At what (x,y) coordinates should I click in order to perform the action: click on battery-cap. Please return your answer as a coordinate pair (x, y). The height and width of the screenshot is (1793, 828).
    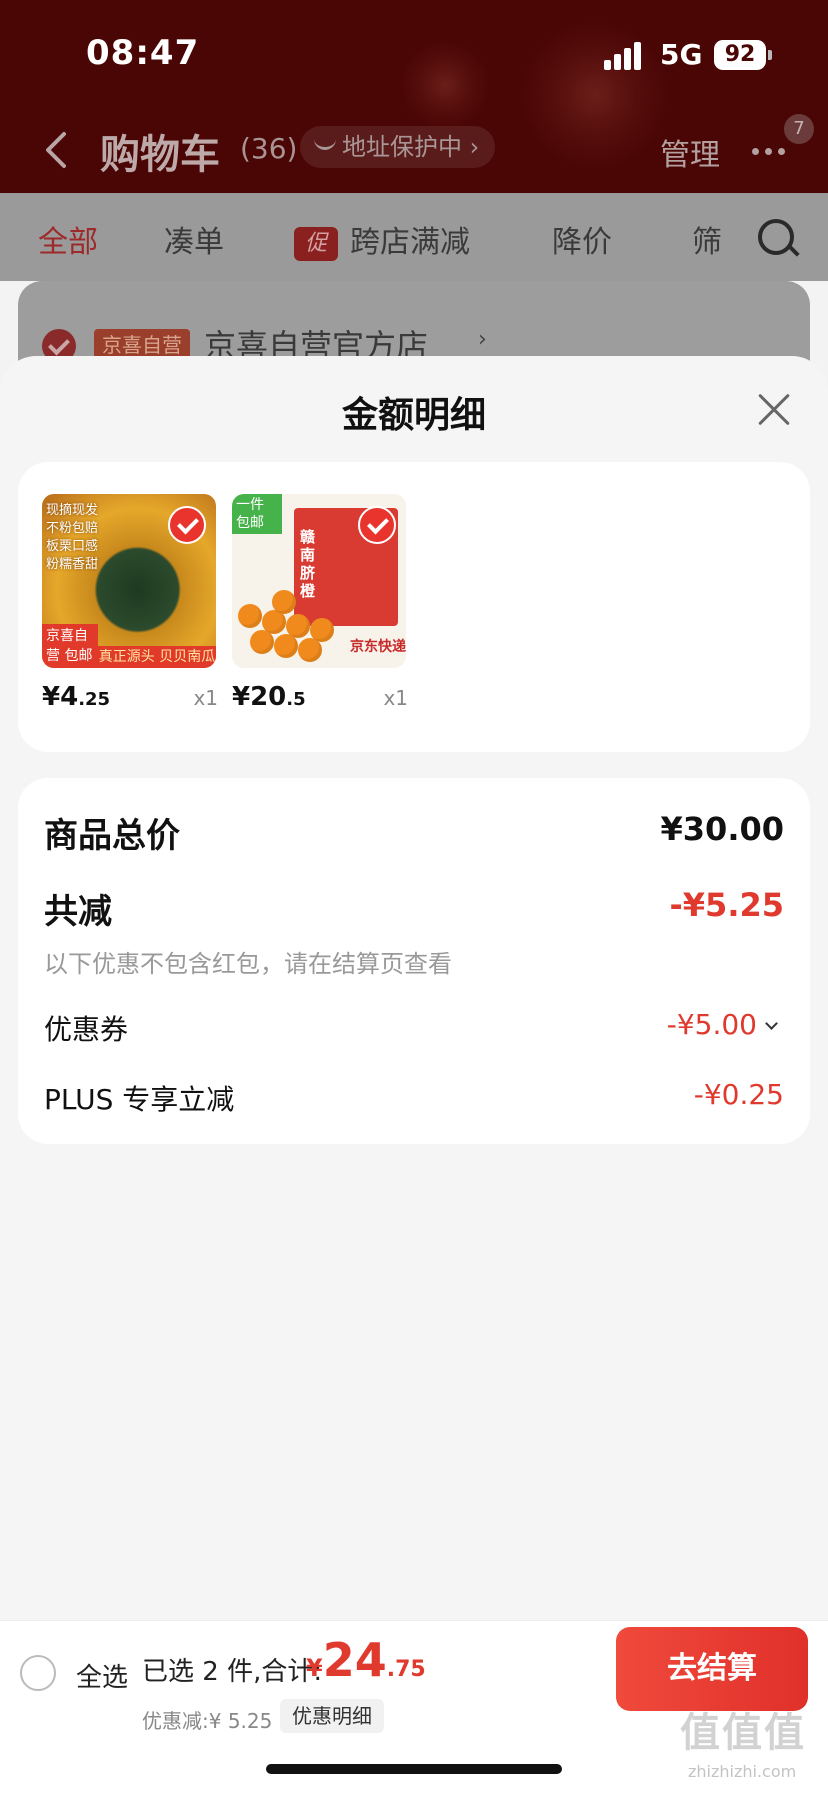
    Looking at the image, I should click on (770, 55).